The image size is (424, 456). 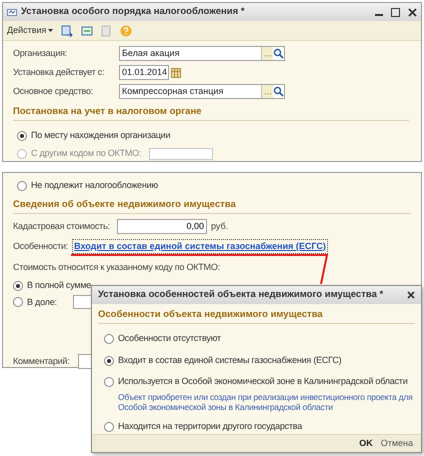 I want to click on section-header: Особенности объекта недвижимого имущества, so click(x=256, y=316).